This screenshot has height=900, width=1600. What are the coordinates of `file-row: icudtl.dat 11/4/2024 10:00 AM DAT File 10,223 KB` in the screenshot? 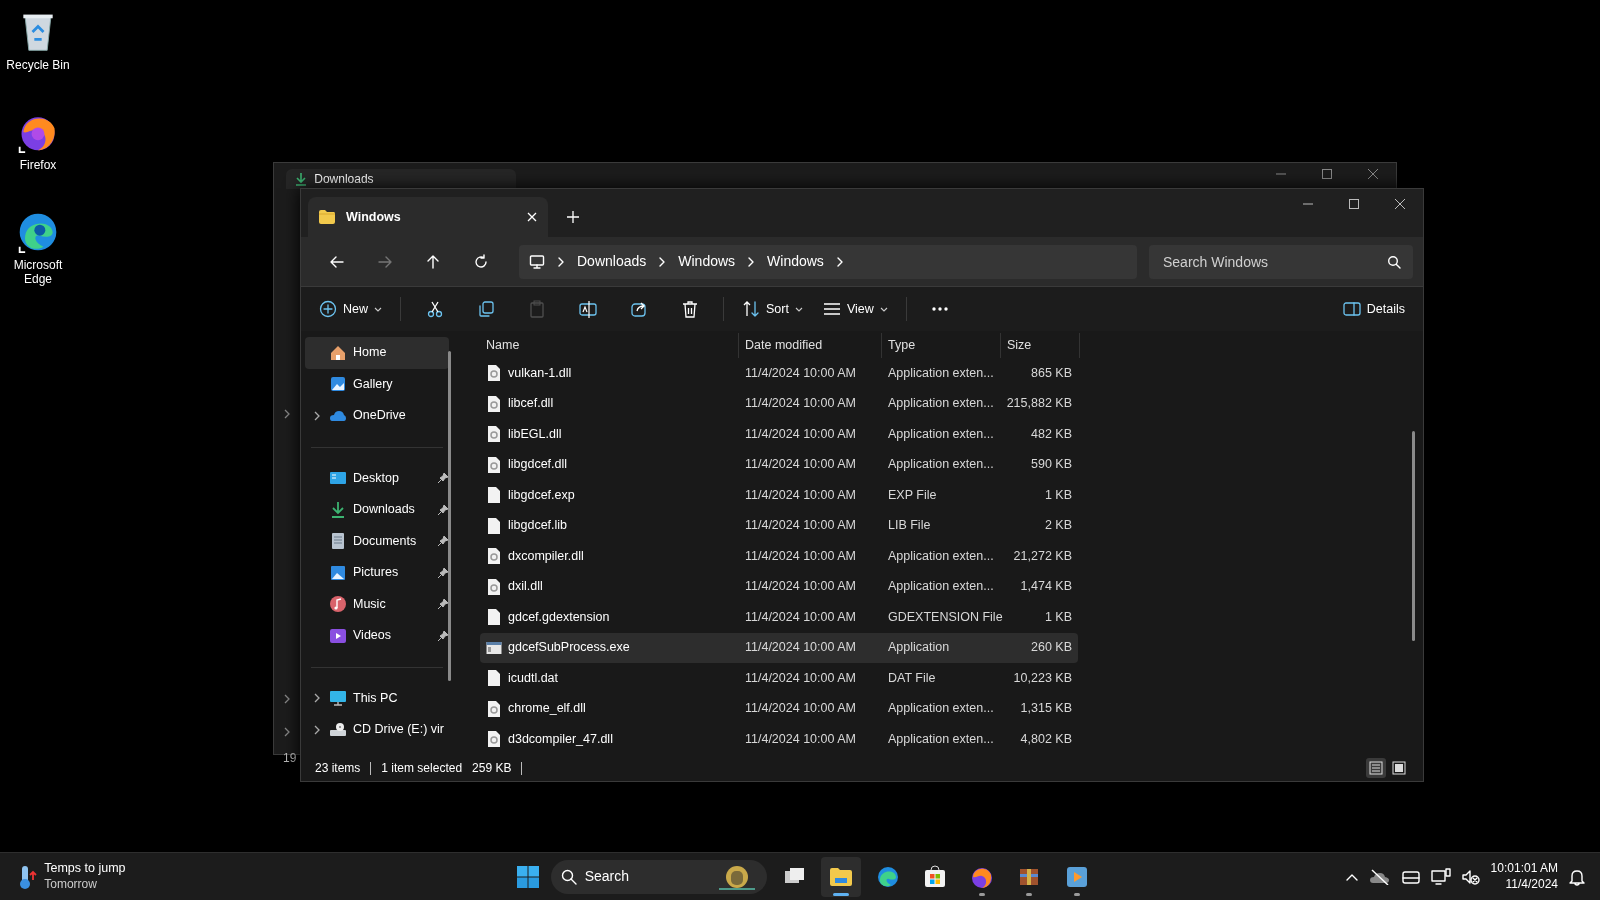 It's located at (779, 678).